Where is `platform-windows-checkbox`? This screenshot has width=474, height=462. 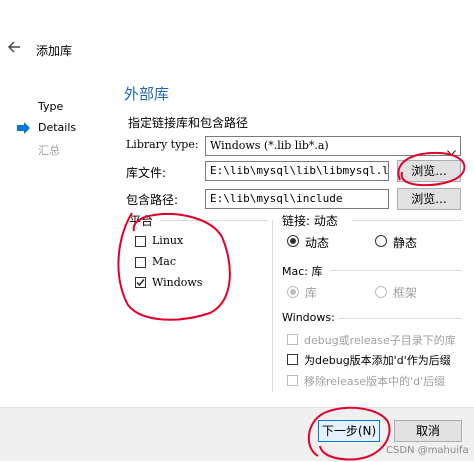 platform-windows-checkbox is located at coordinates (140, 282).